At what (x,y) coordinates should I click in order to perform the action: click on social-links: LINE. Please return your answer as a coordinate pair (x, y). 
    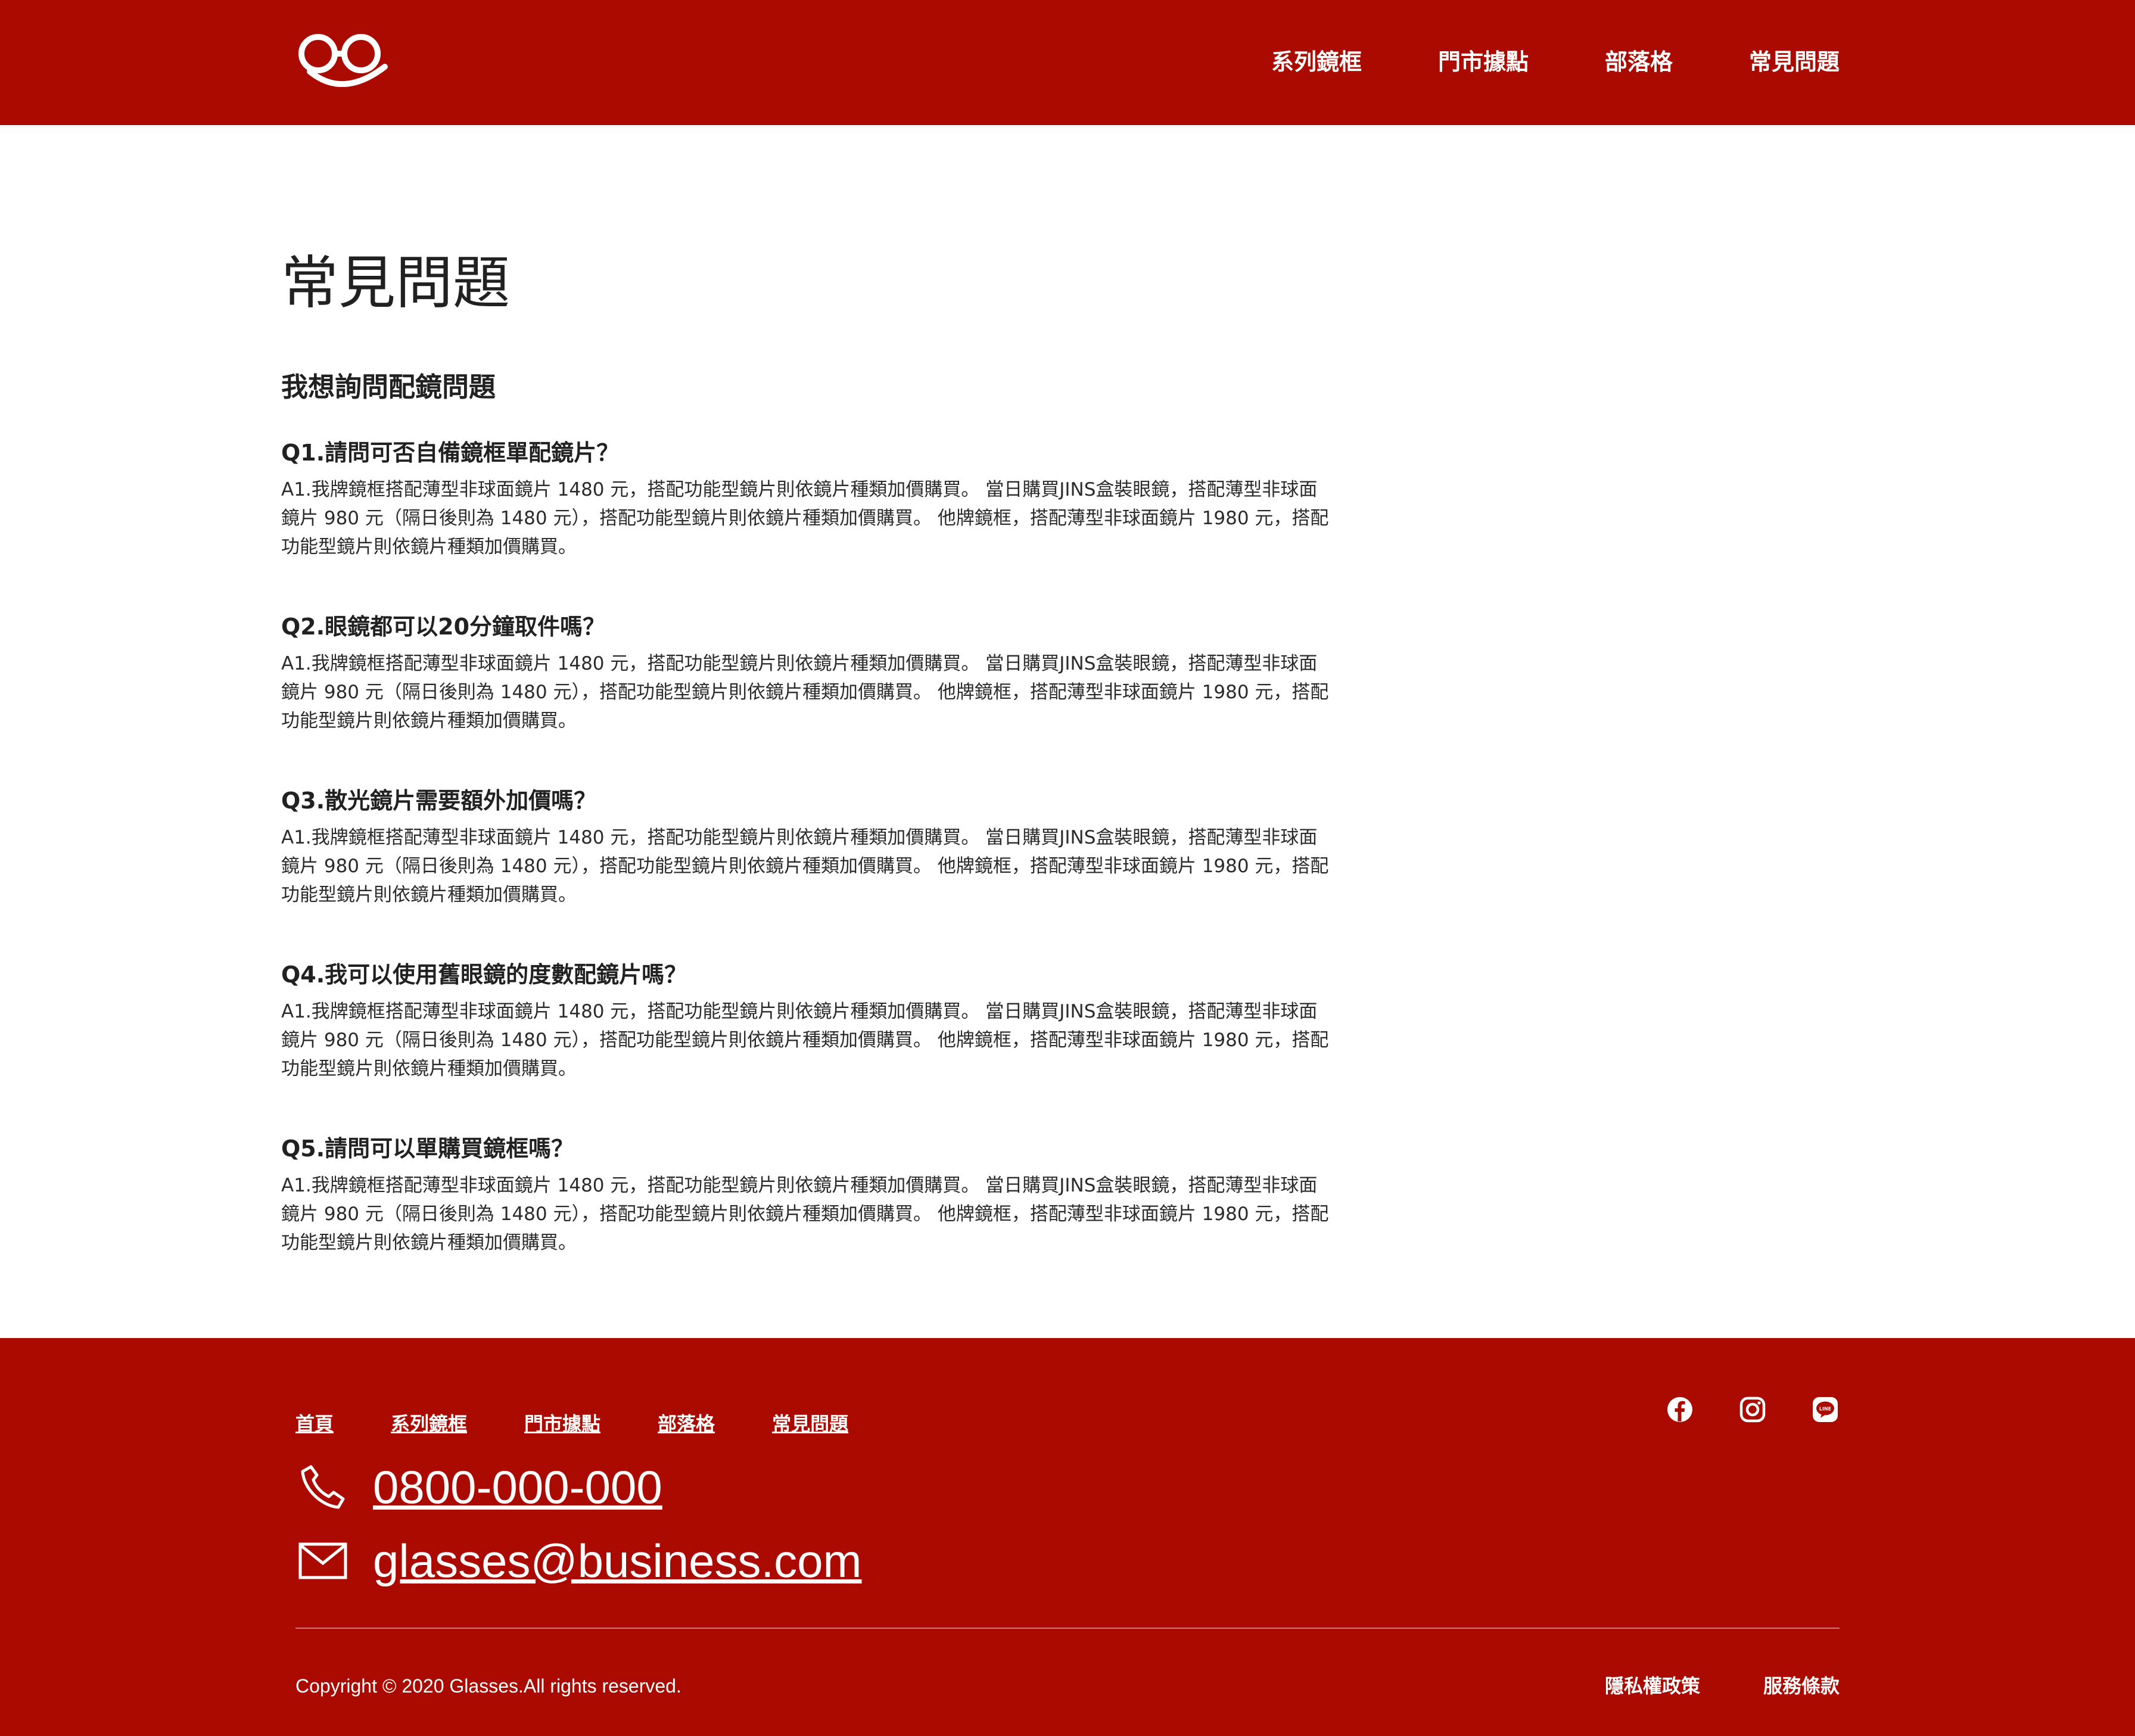
    Looking at the image, I should click on (1753, 1409).